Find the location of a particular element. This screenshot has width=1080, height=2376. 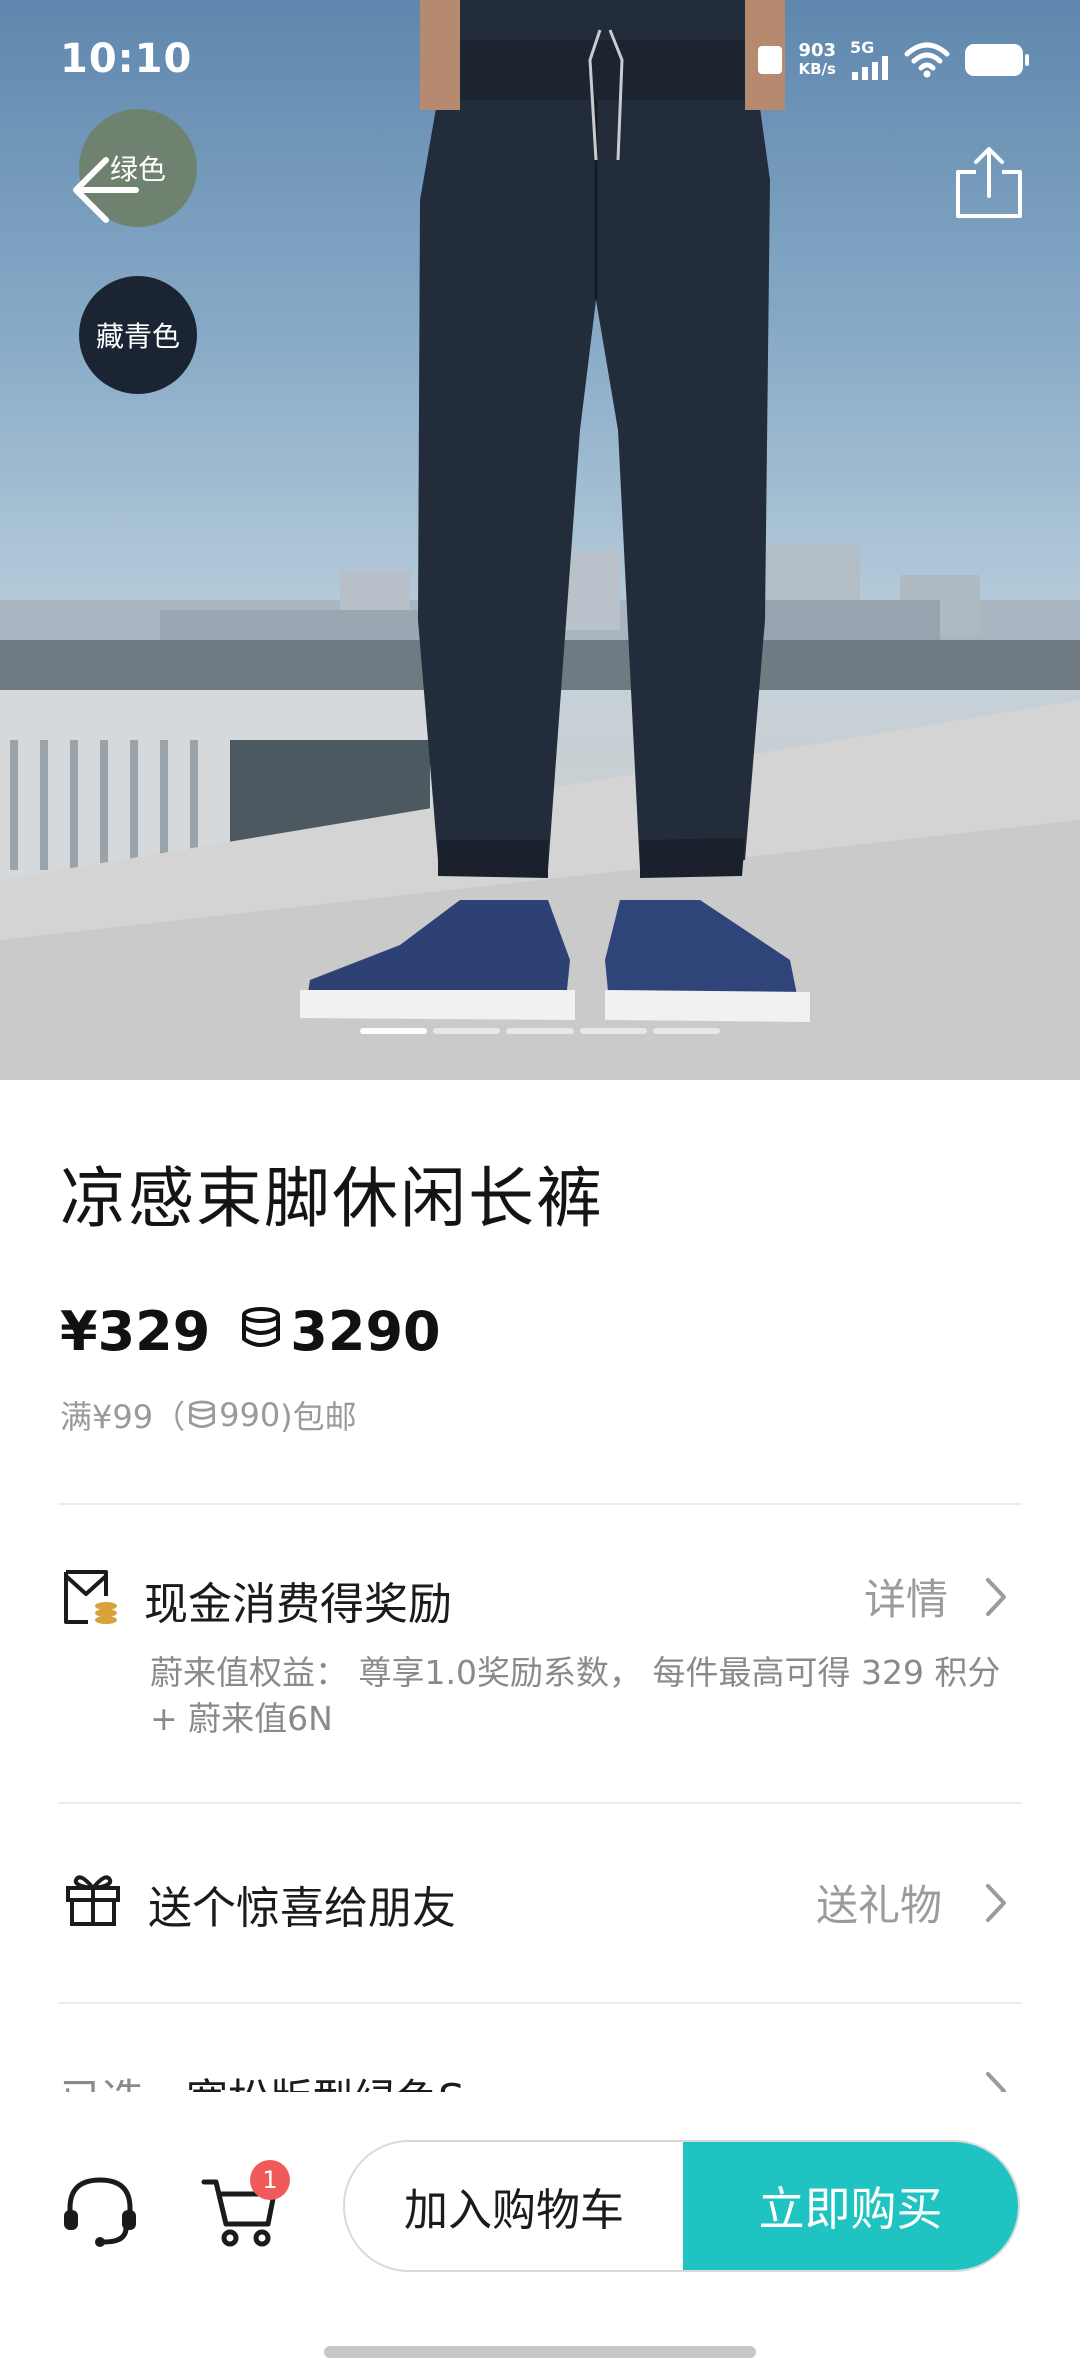

notification-icon is located at coordinates (770, 60).